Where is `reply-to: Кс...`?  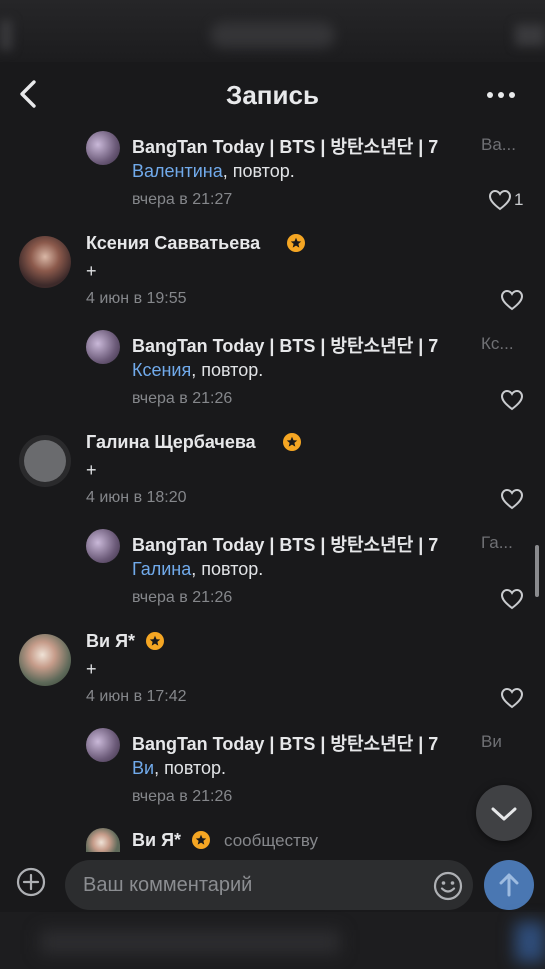
reply-to: Кс... is located at coordinates (497, 343).